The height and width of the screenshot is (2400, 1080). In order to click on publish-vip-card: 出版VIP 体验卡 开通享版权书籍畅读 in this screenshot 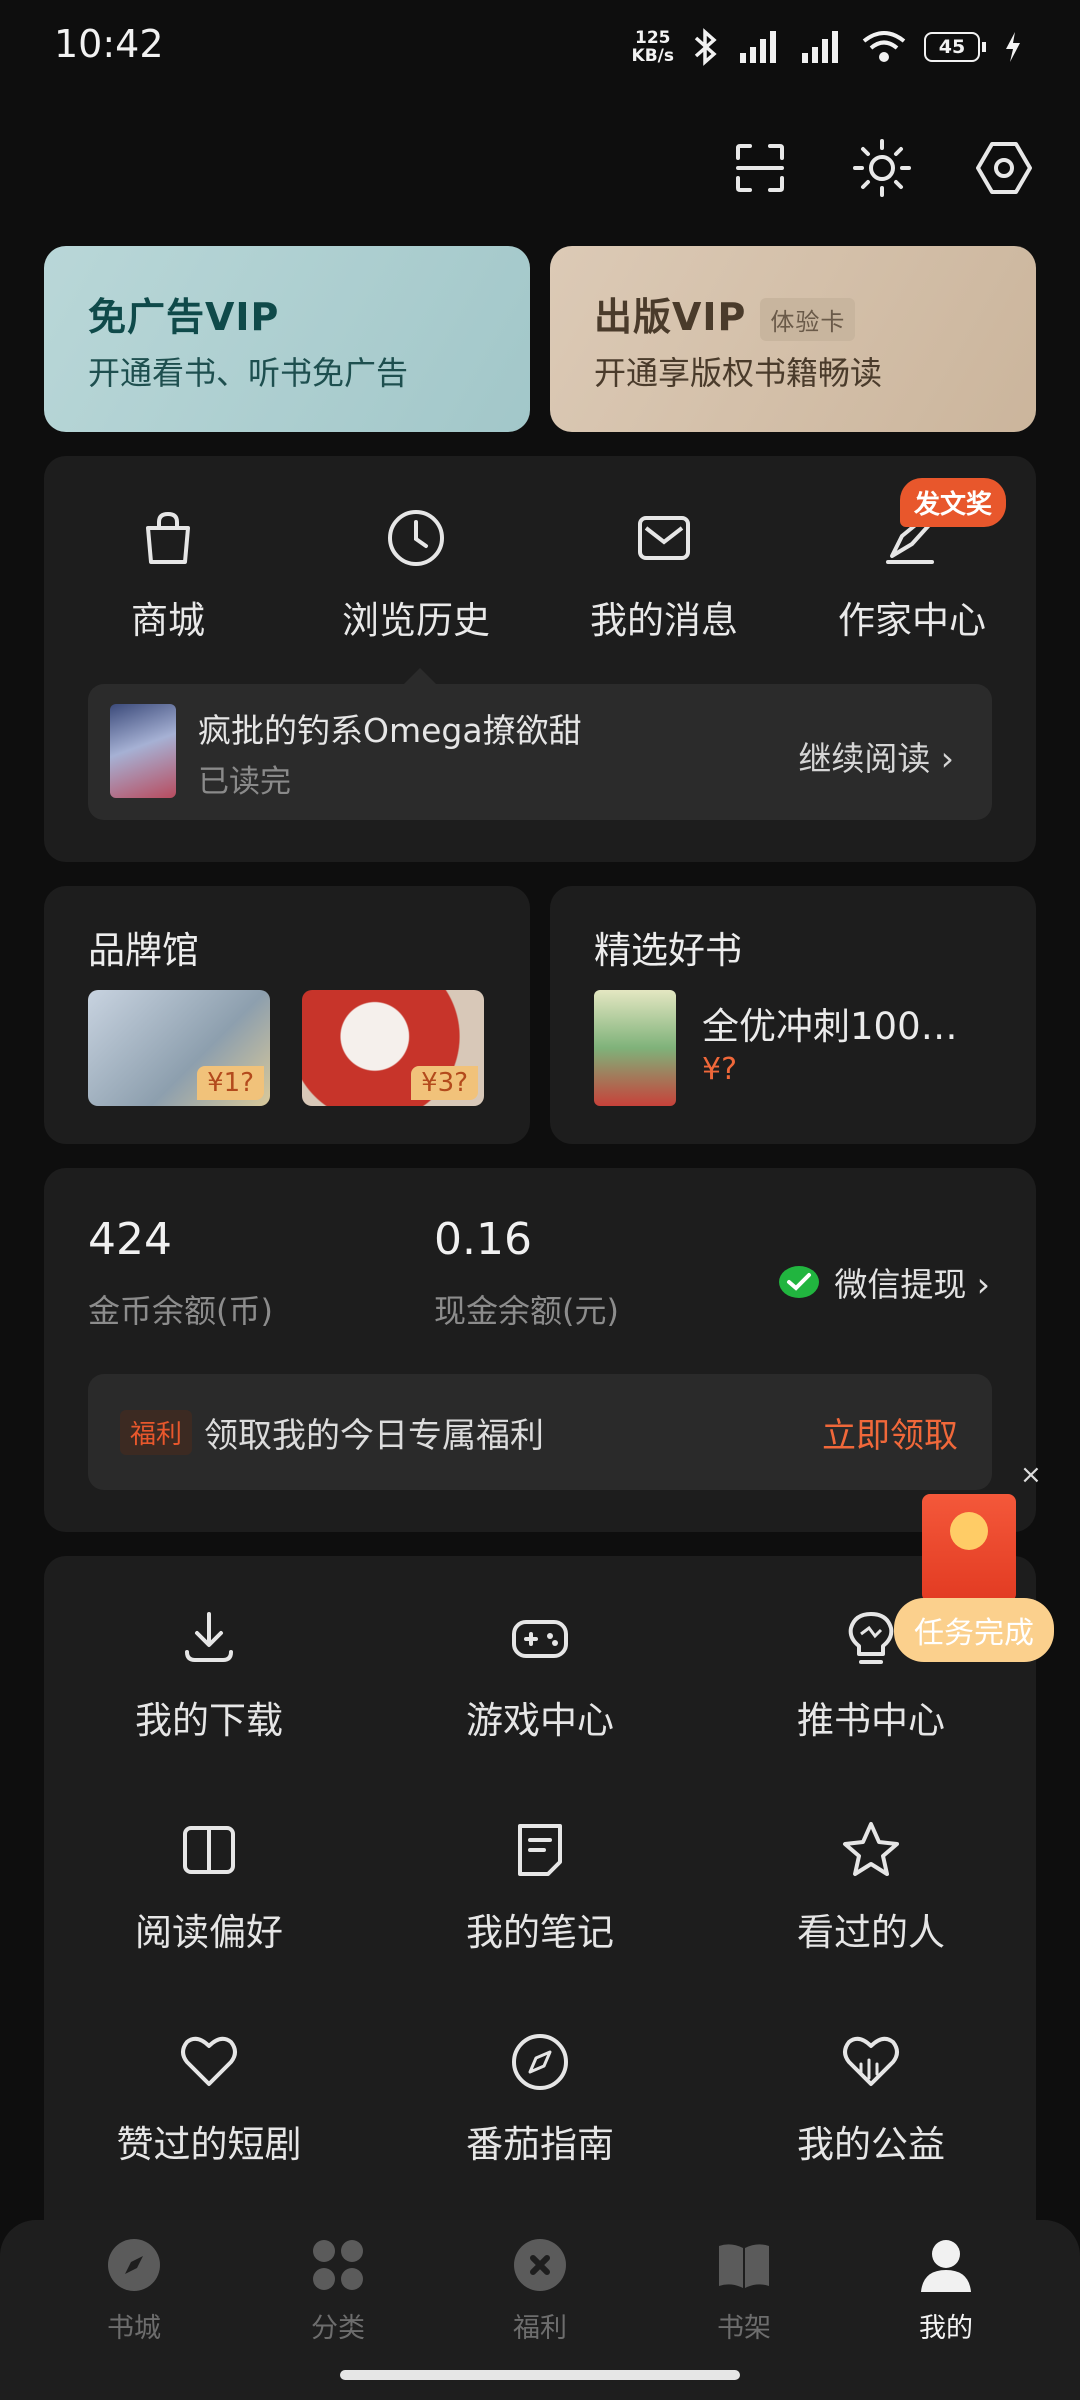, I will do `click(793, 339)`.